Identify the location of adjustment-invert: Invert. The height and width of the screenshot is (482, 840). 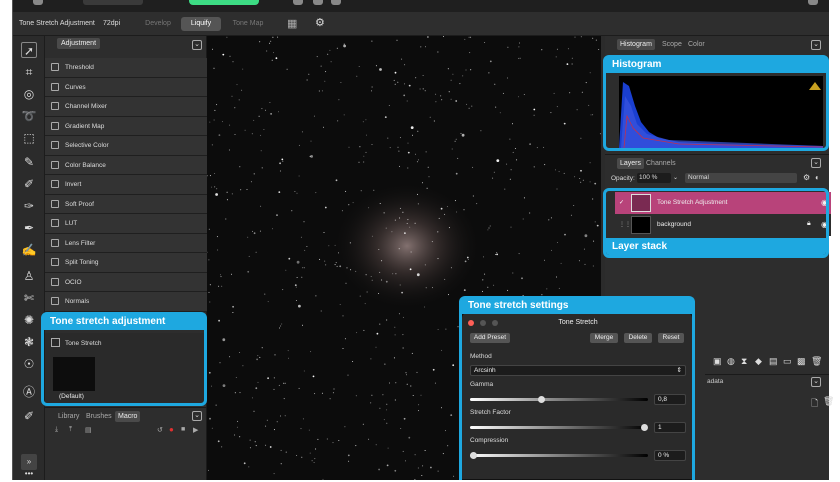
(126, 185).